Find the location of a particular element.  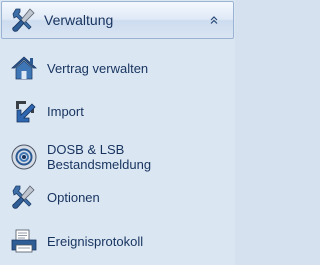

menu-item-label-line2: Bestandsmeldung is located at coordinates (99, 164).